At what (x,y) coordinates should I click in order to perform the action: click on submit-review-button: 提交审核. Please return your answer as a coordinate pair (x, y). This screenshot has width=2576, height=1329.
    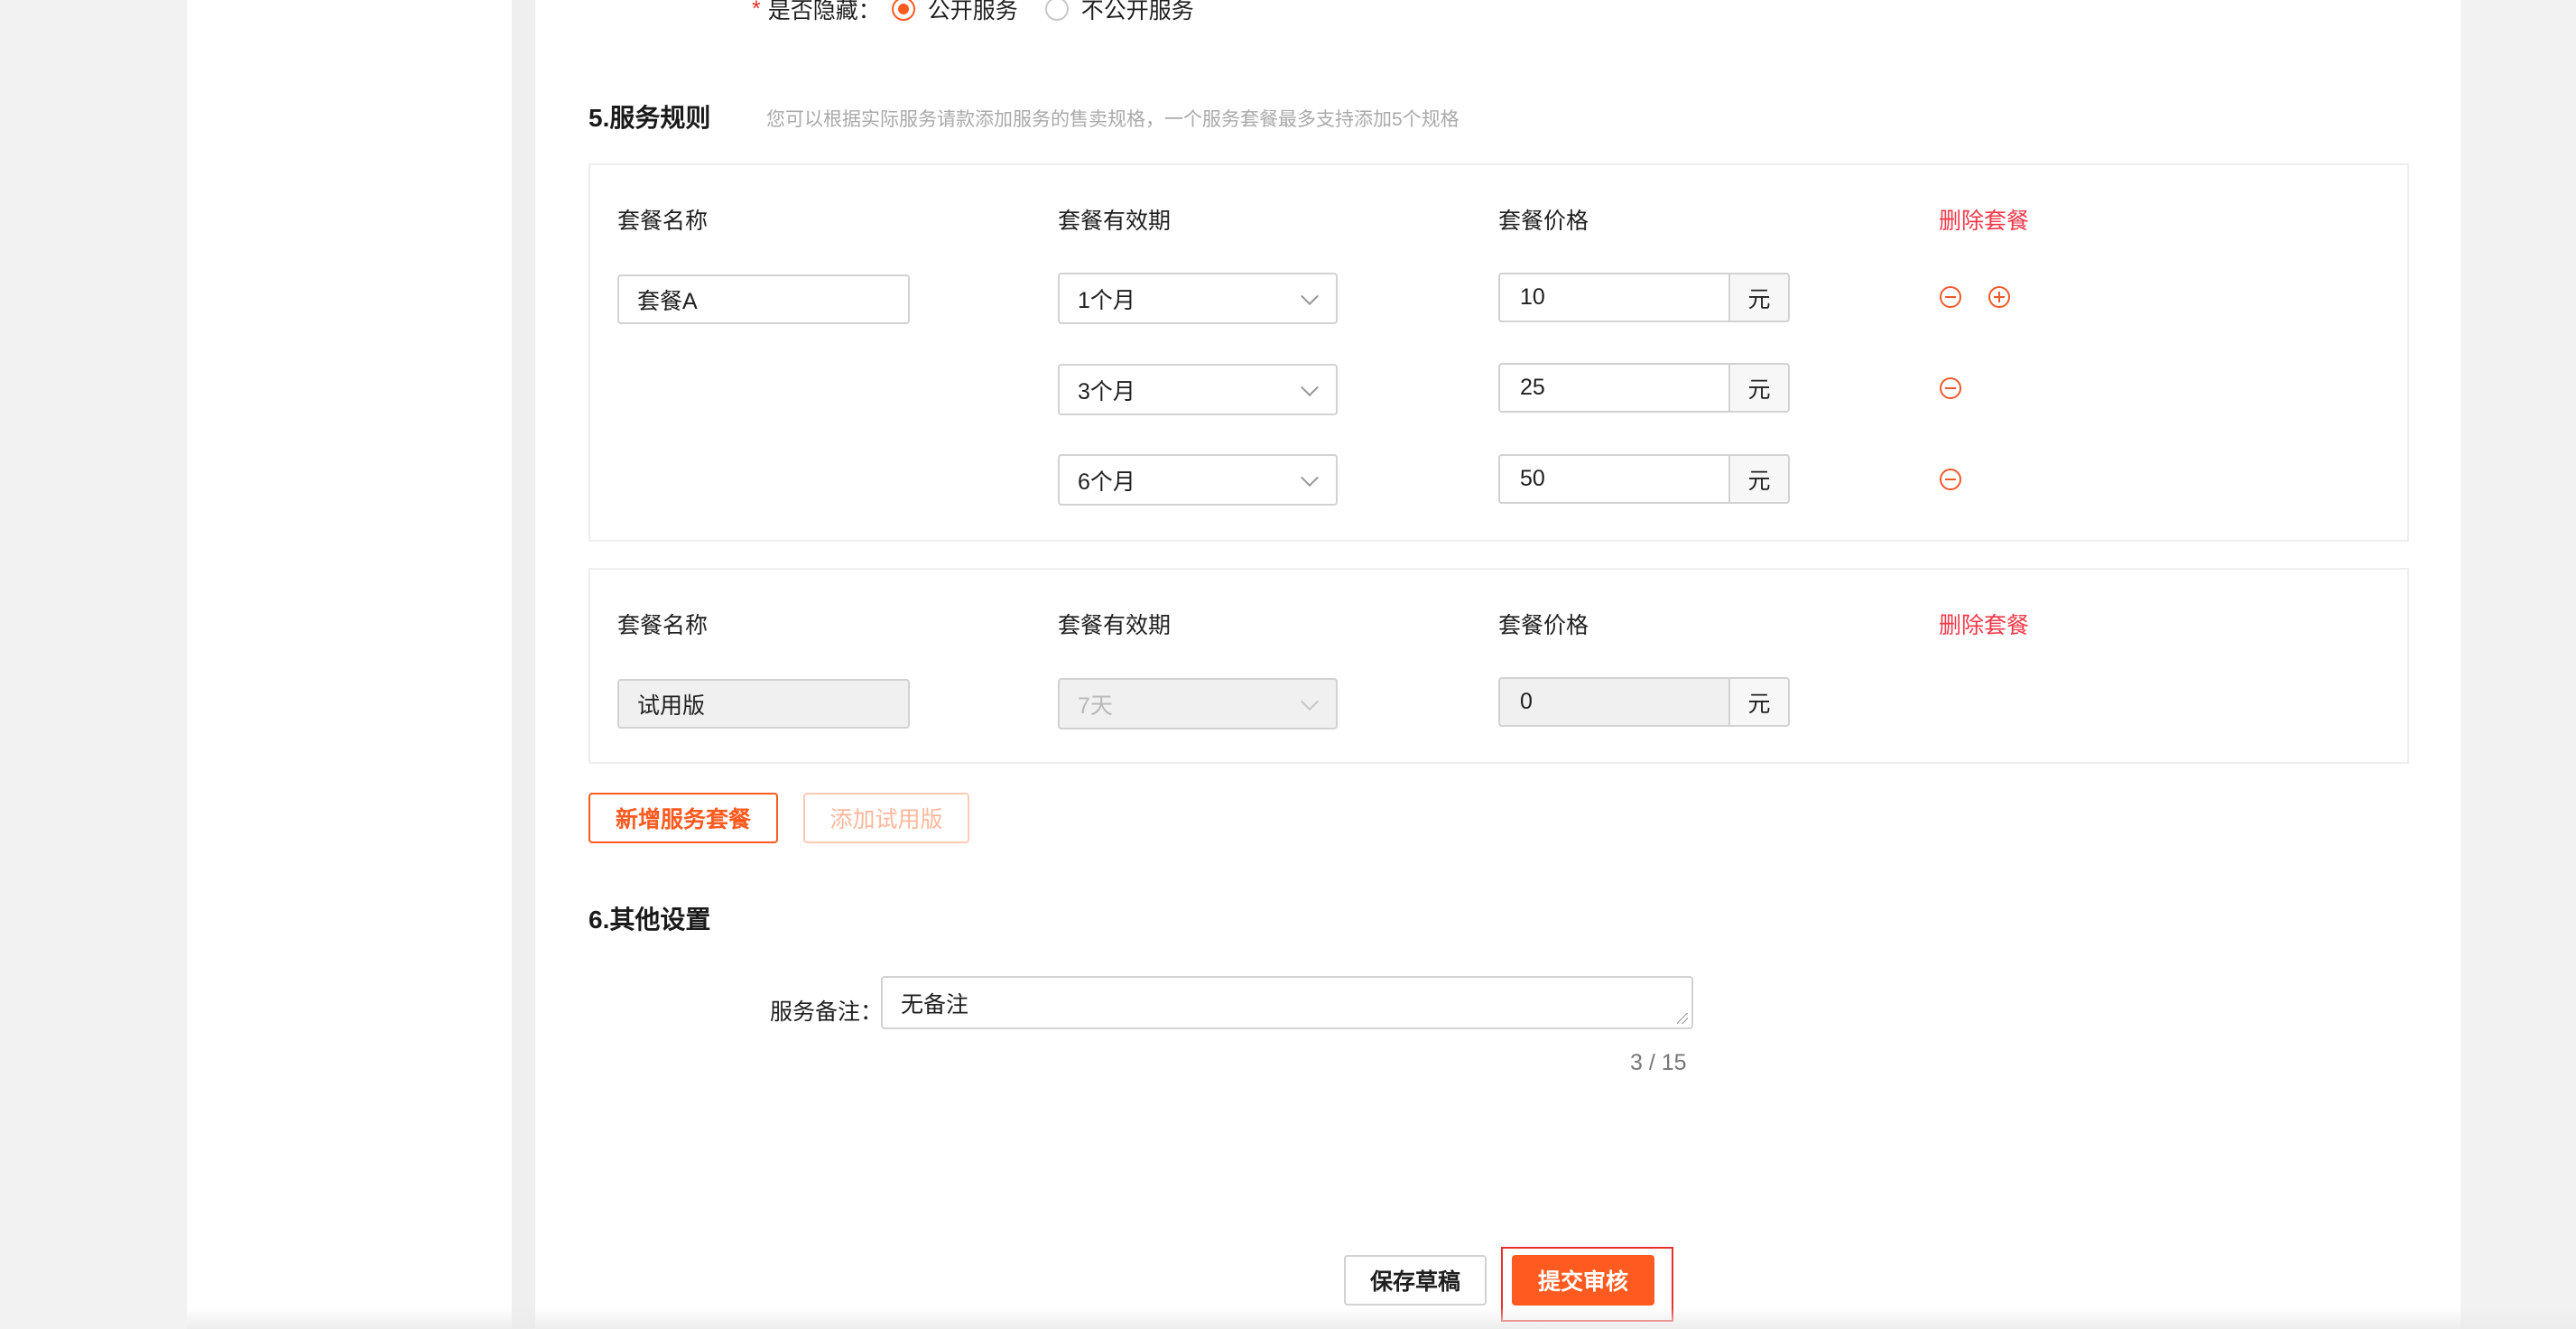
    Looking at the image, I should click on (1583, 1280).